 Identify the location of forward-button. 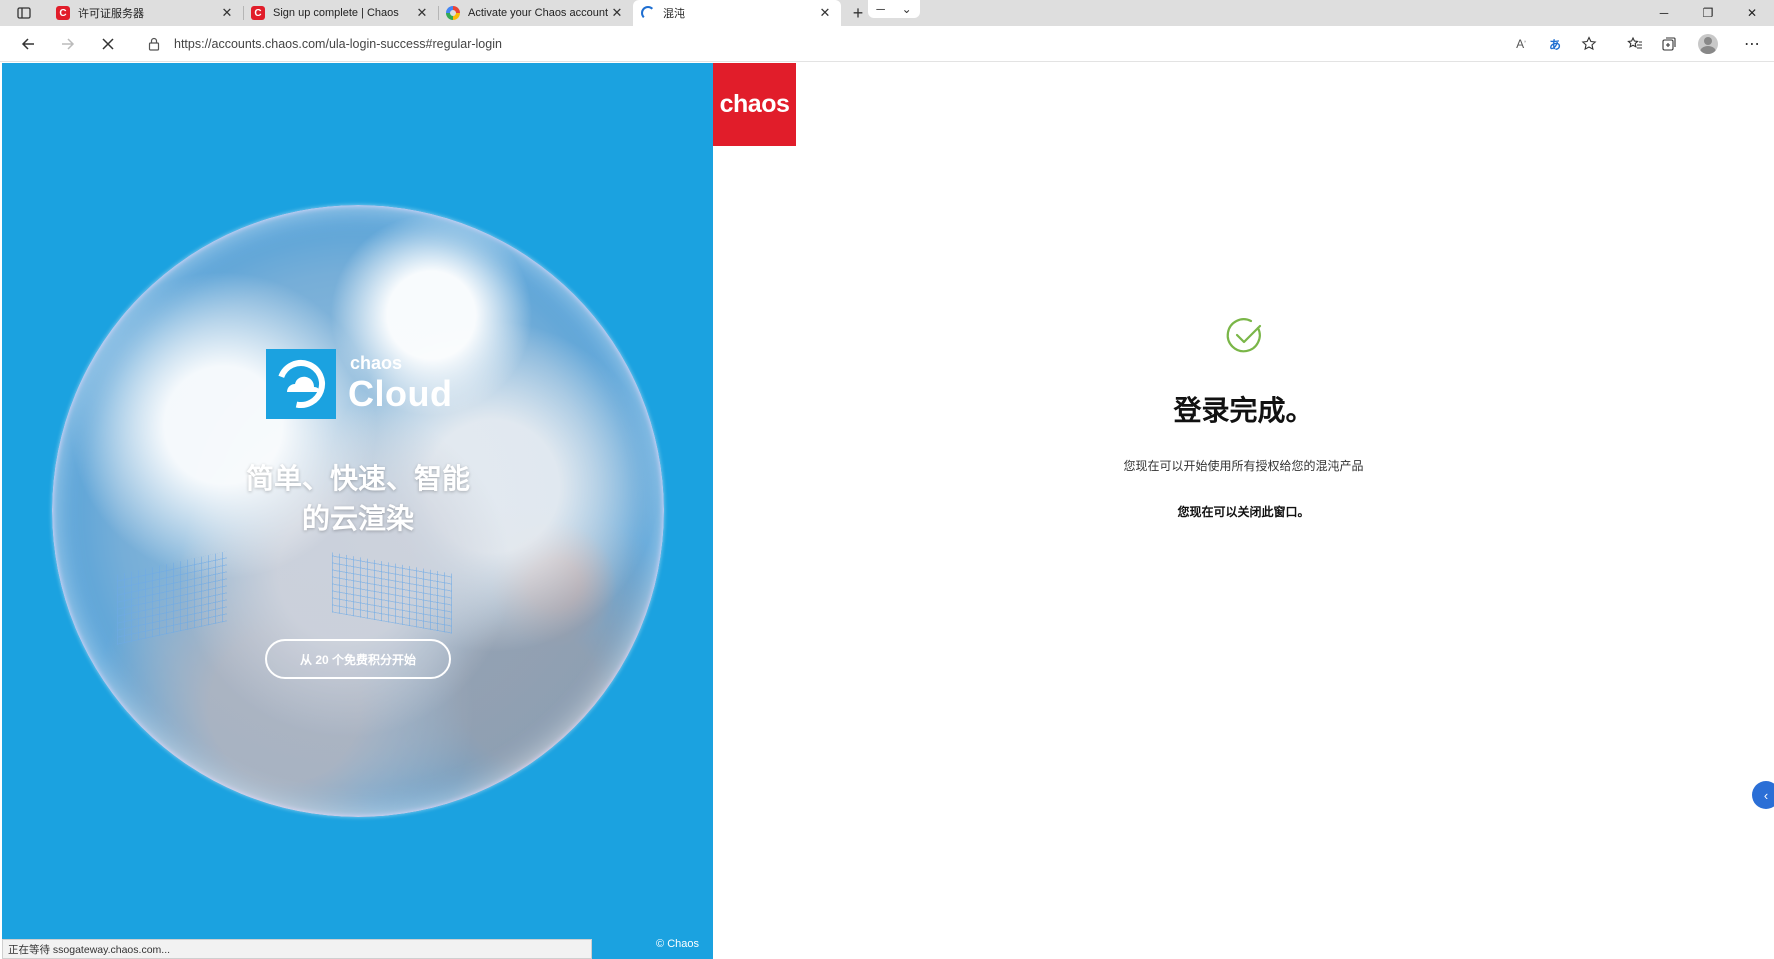
(68, 44).